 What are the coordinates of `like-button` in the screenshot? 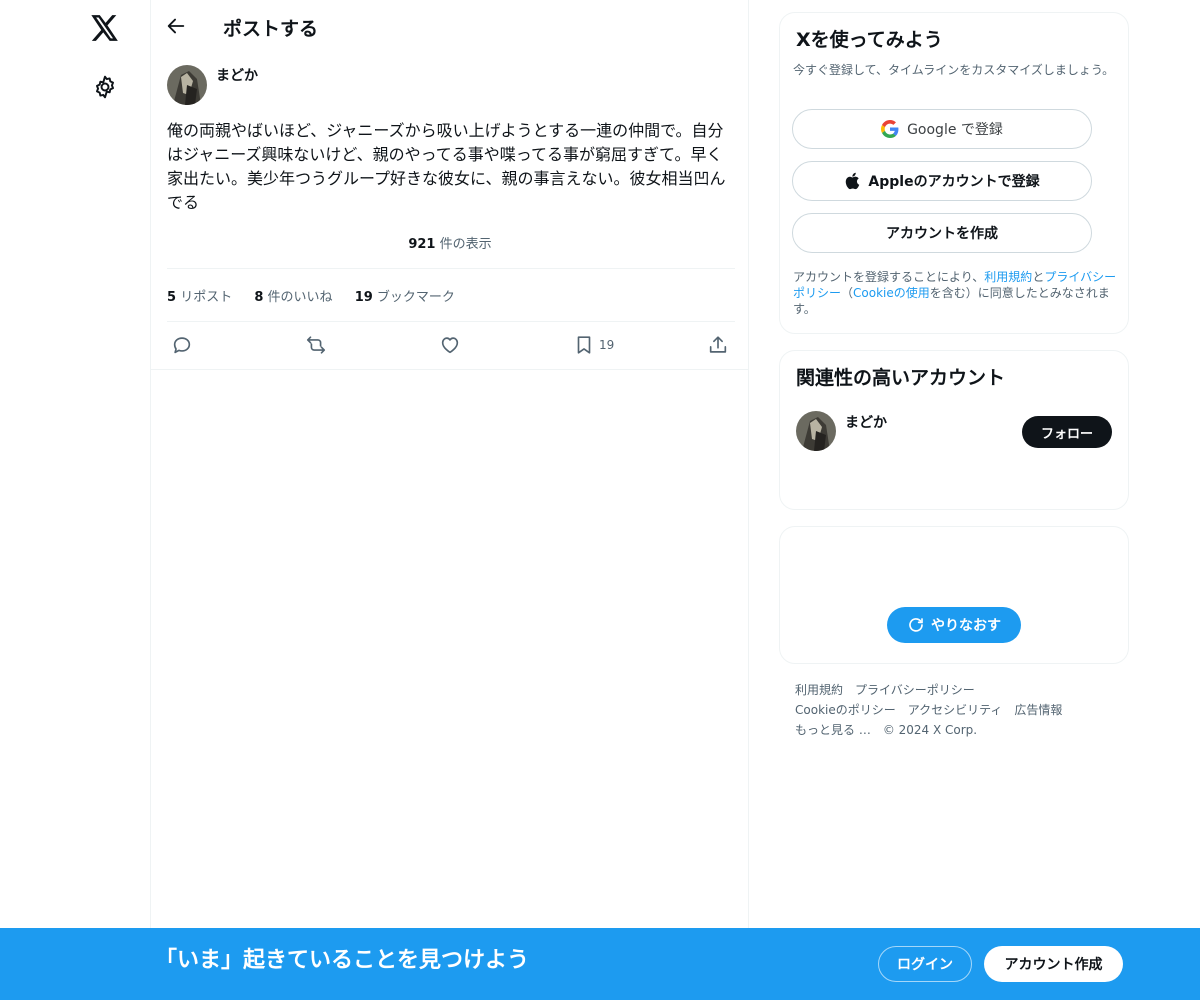 It's located at (450, 345).